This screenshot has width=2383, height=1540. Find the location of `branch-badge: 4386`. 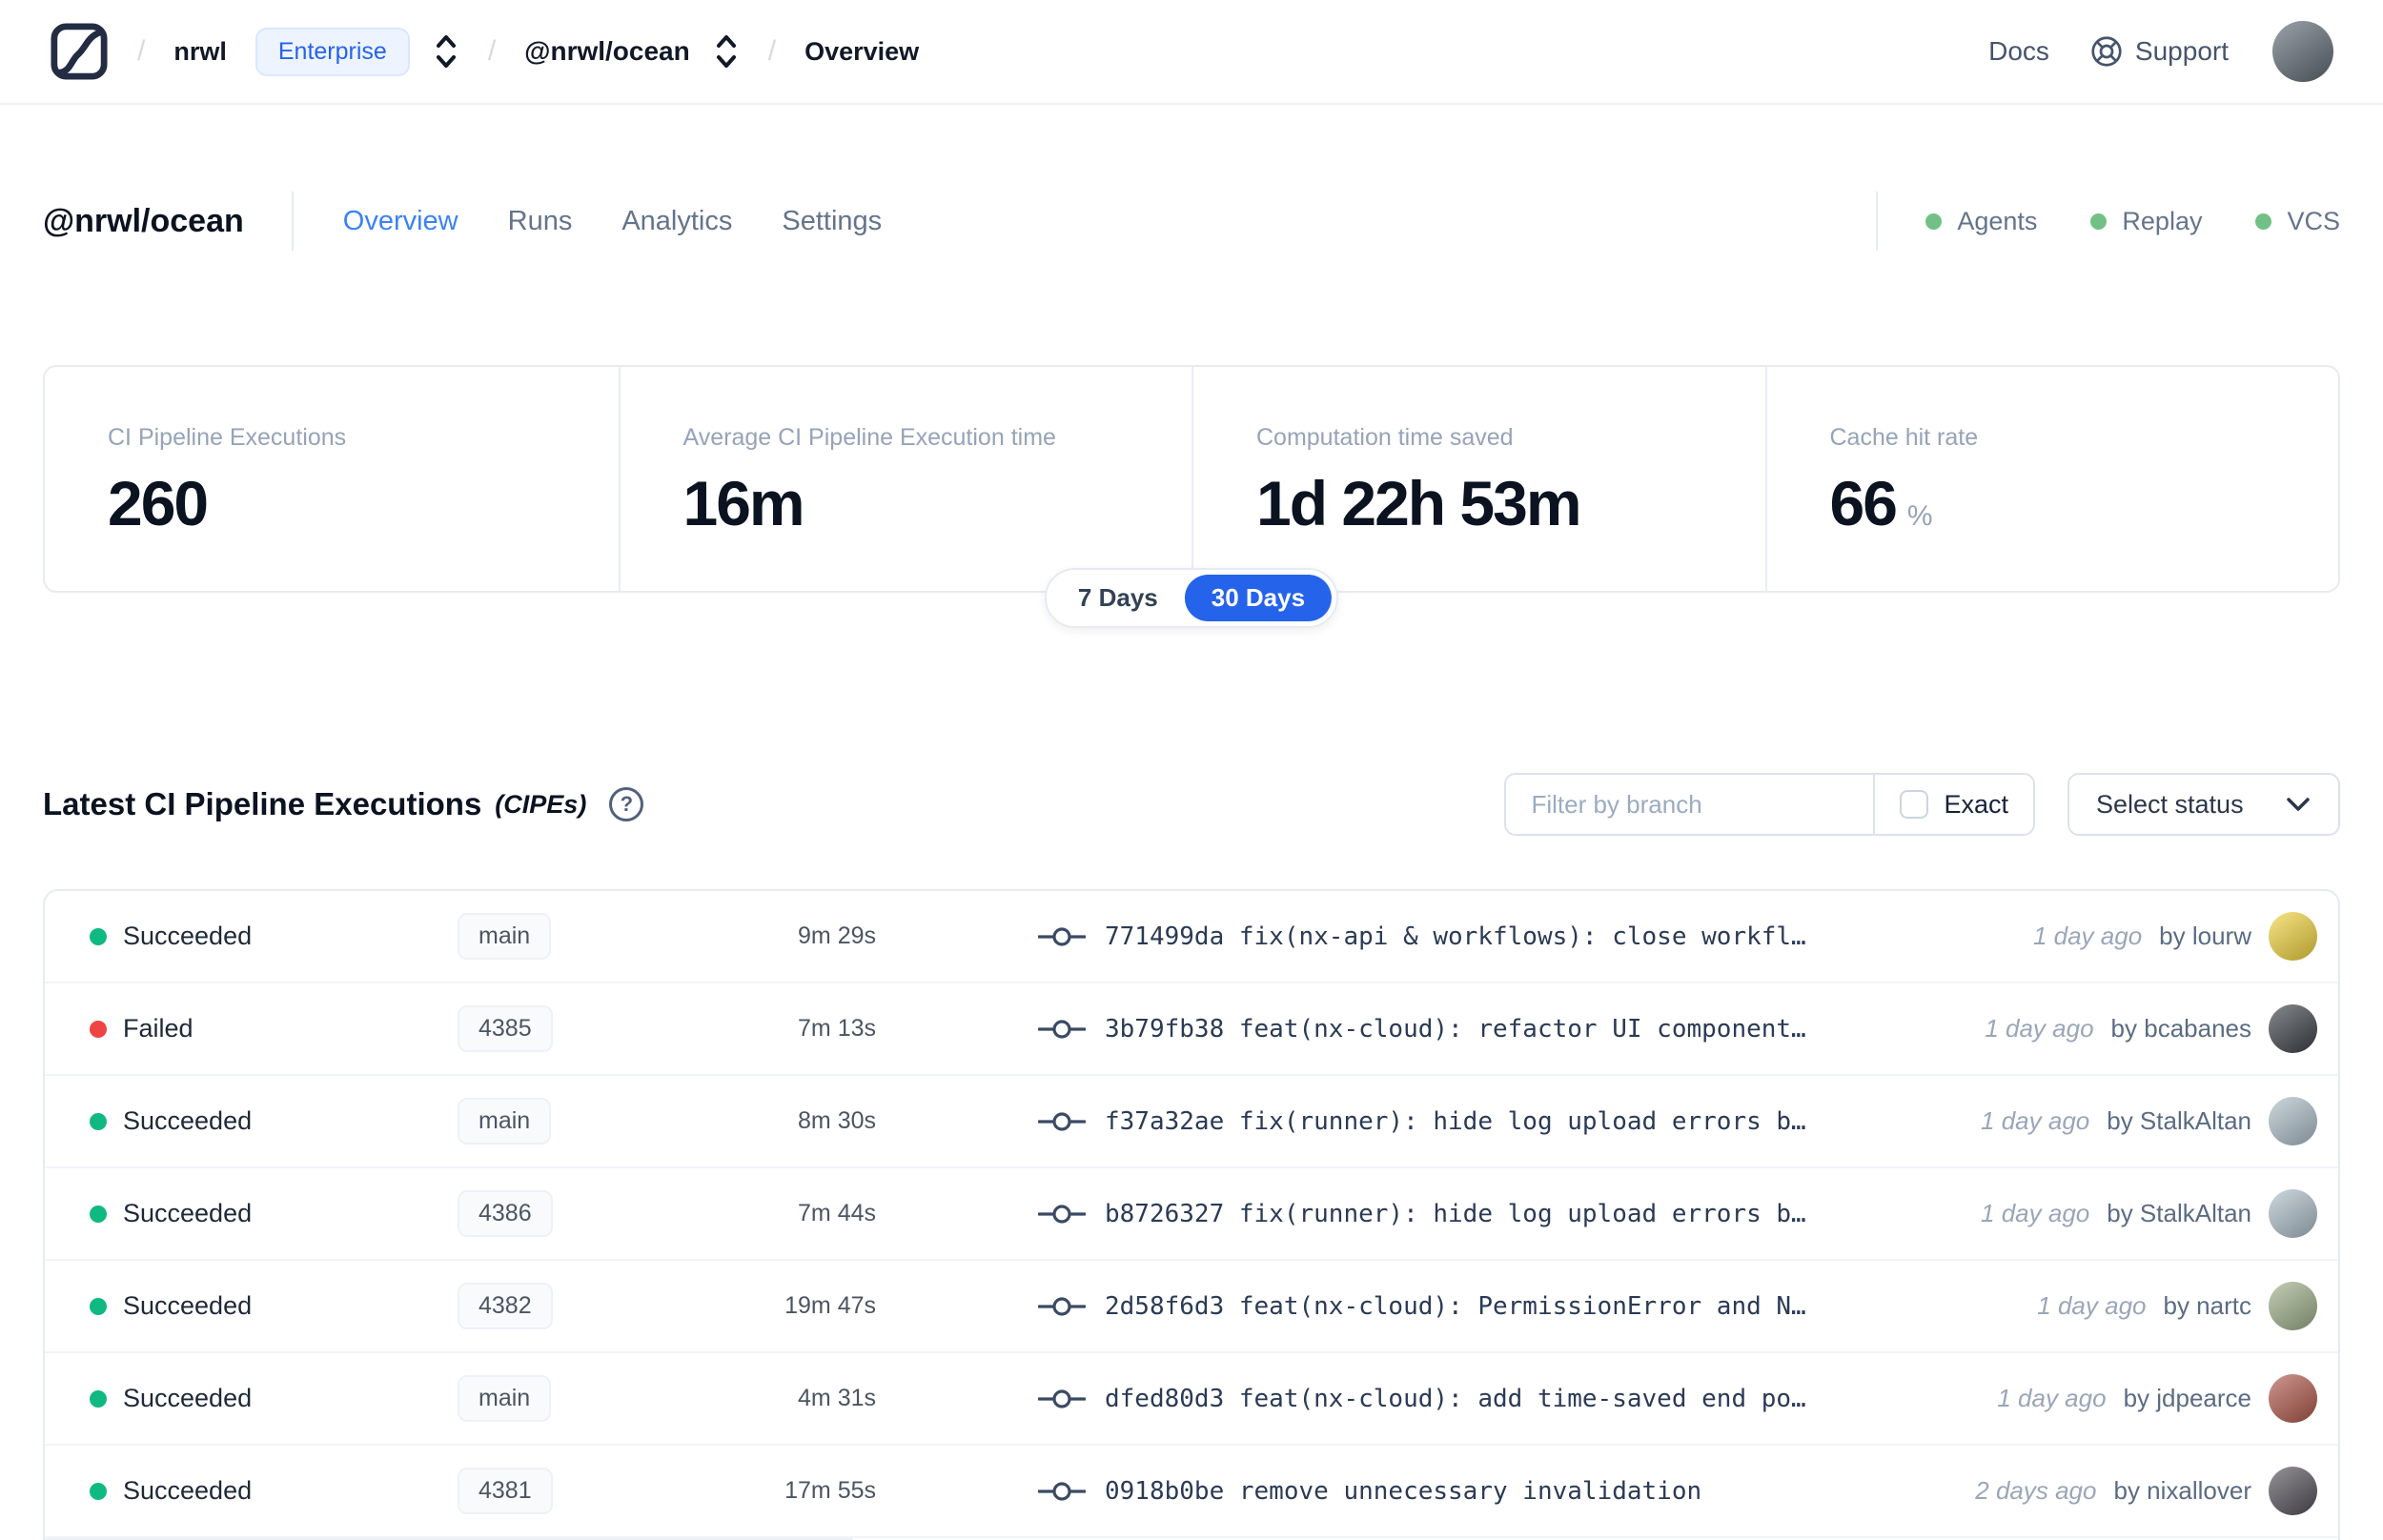

branch-badge: 4386 is located at coordinates (506, 1213).